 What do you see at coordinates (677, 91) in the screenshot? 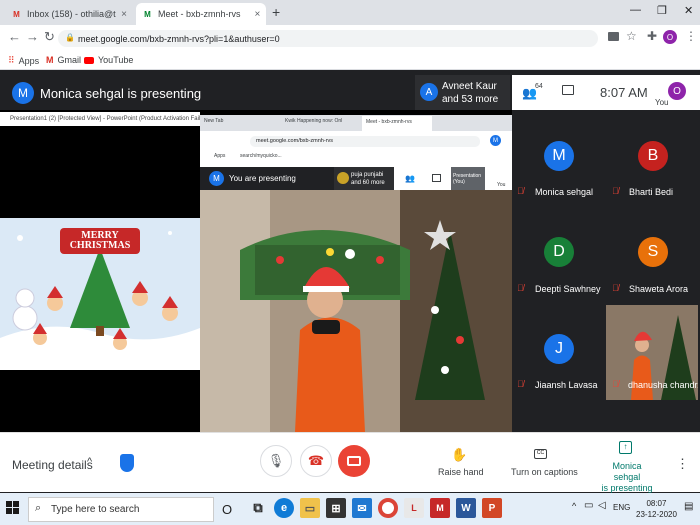
I see `self-avatar: O` at bounding box center [677, 91].